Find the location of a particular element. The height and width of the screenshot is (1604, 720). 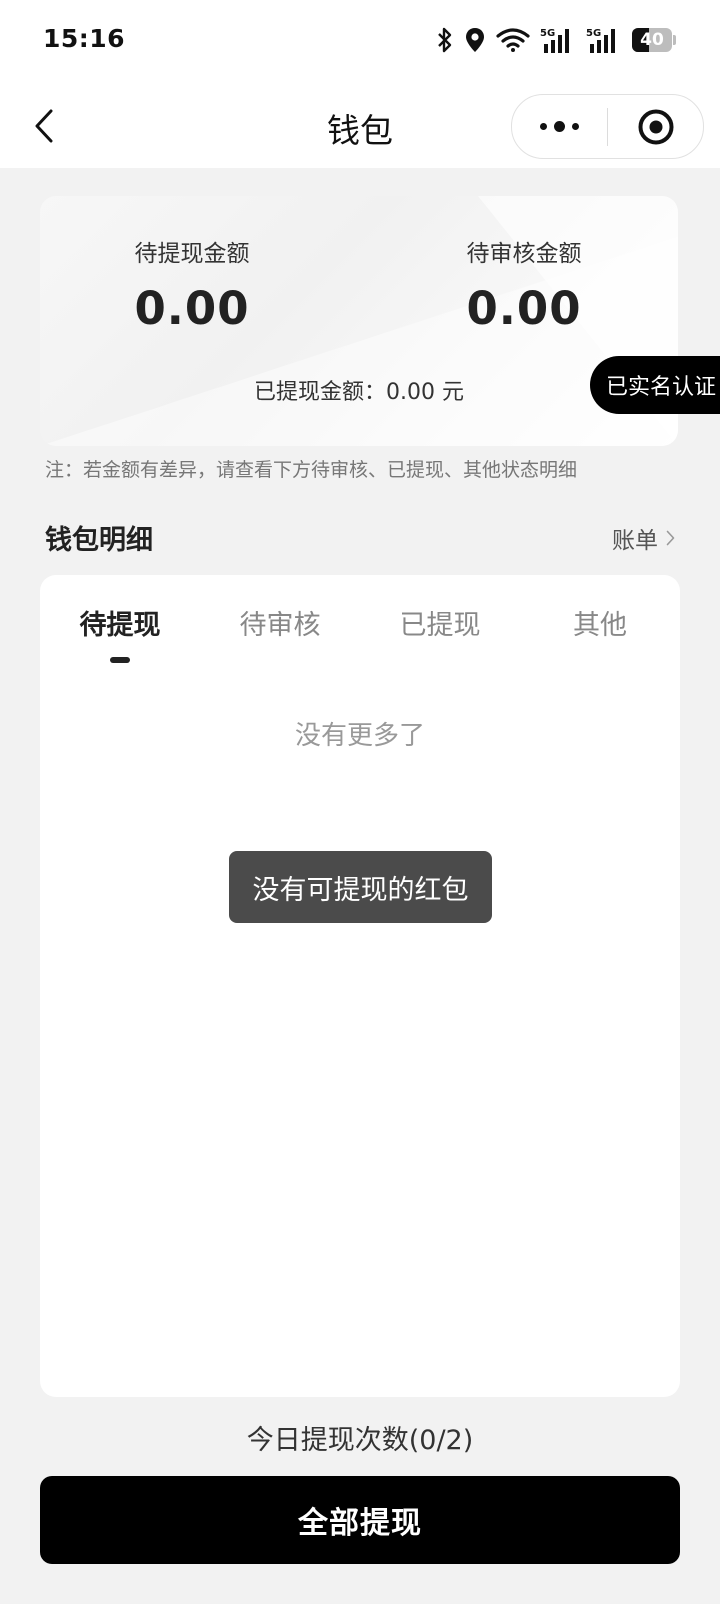

tab-label: 已提现 is located at coordinates (440, 625).